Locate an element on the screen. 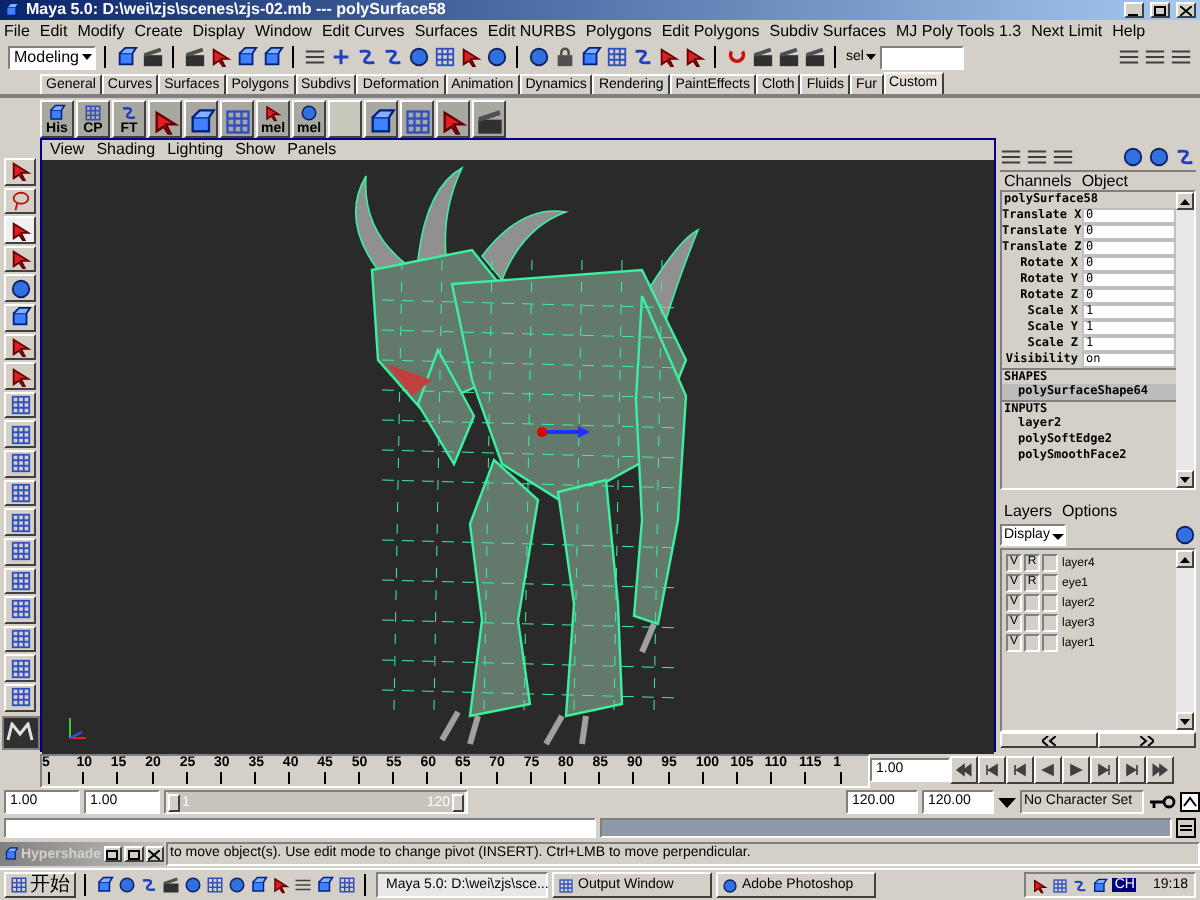 This screenshot has width=1200, height=900. menu-item: Edit Polygons is located at coordinates (710, 31).